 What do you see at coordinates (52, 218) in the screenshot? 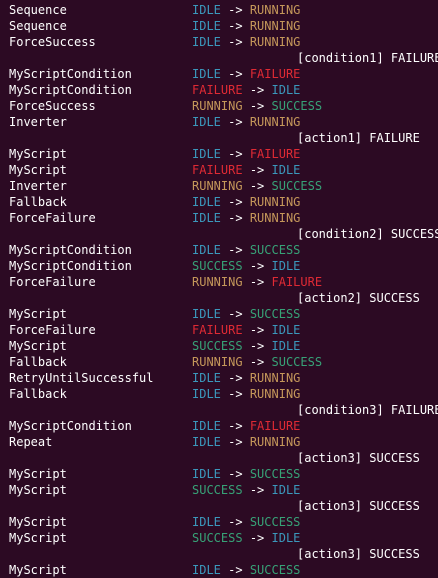
I see `node-name: ForceFailure` at bounding box center [52, 218].